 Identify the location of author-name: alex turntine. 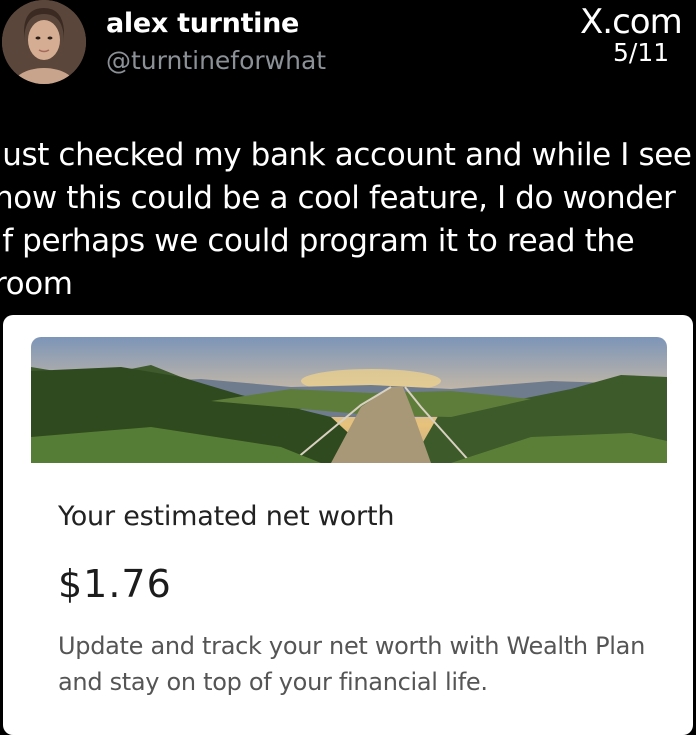
(202, 23).